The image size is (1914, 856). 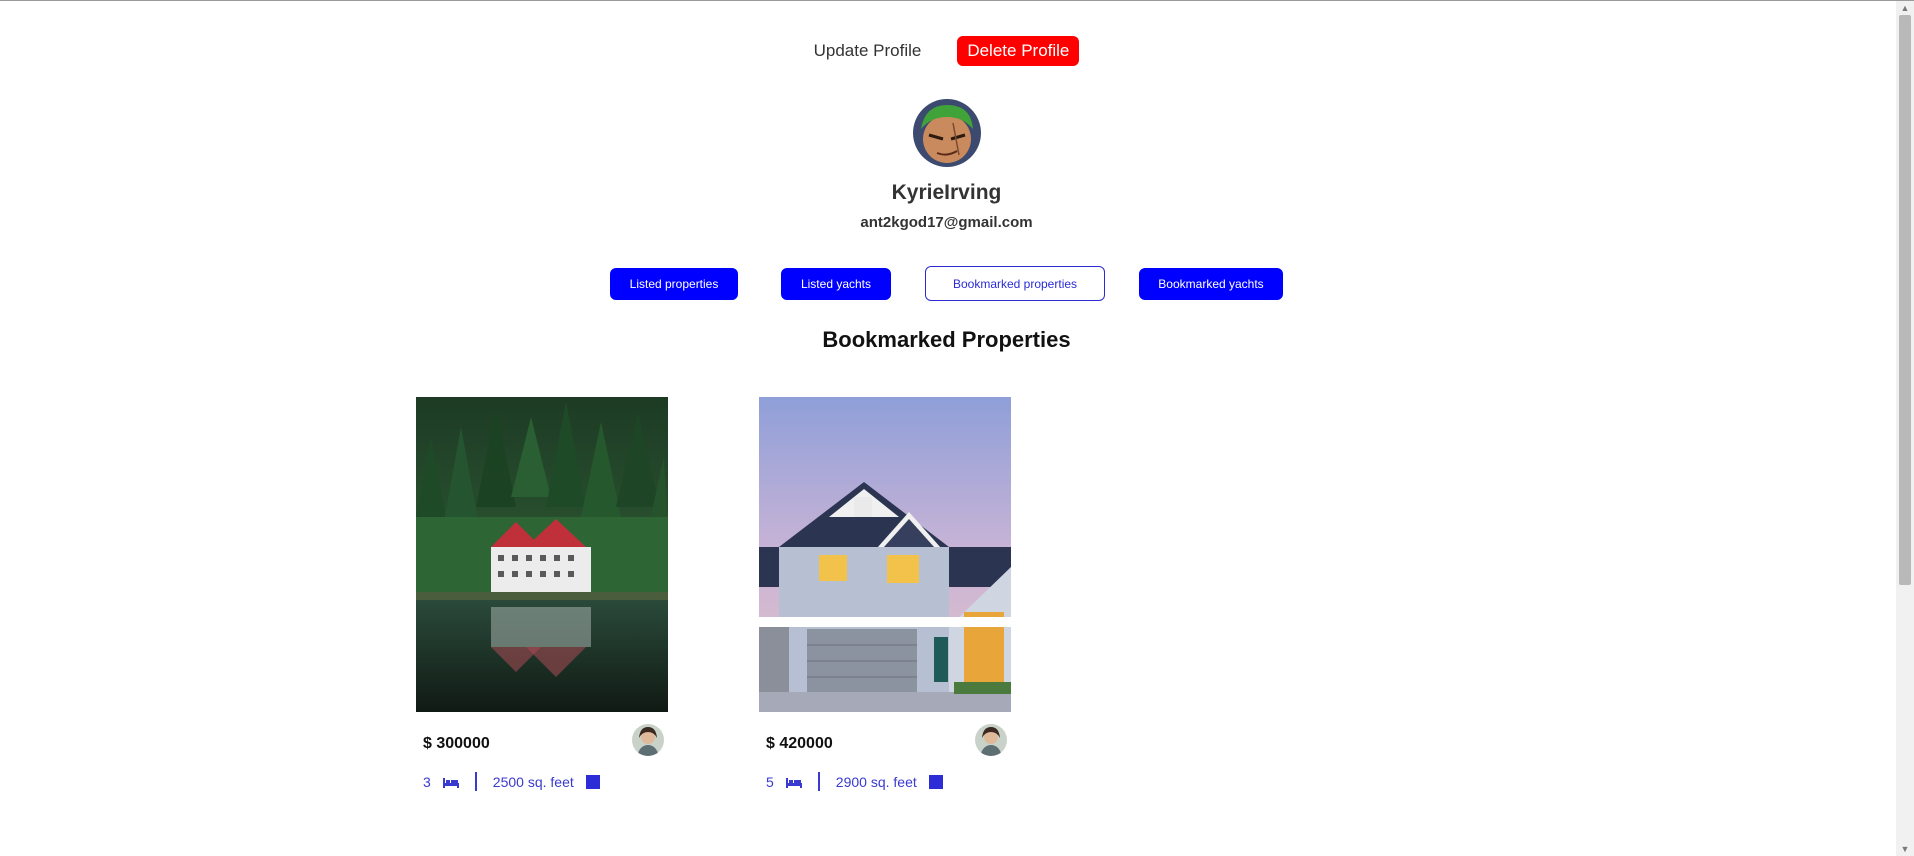 I want to click on scrollbar-thumb, so click(x=1905, y=300).